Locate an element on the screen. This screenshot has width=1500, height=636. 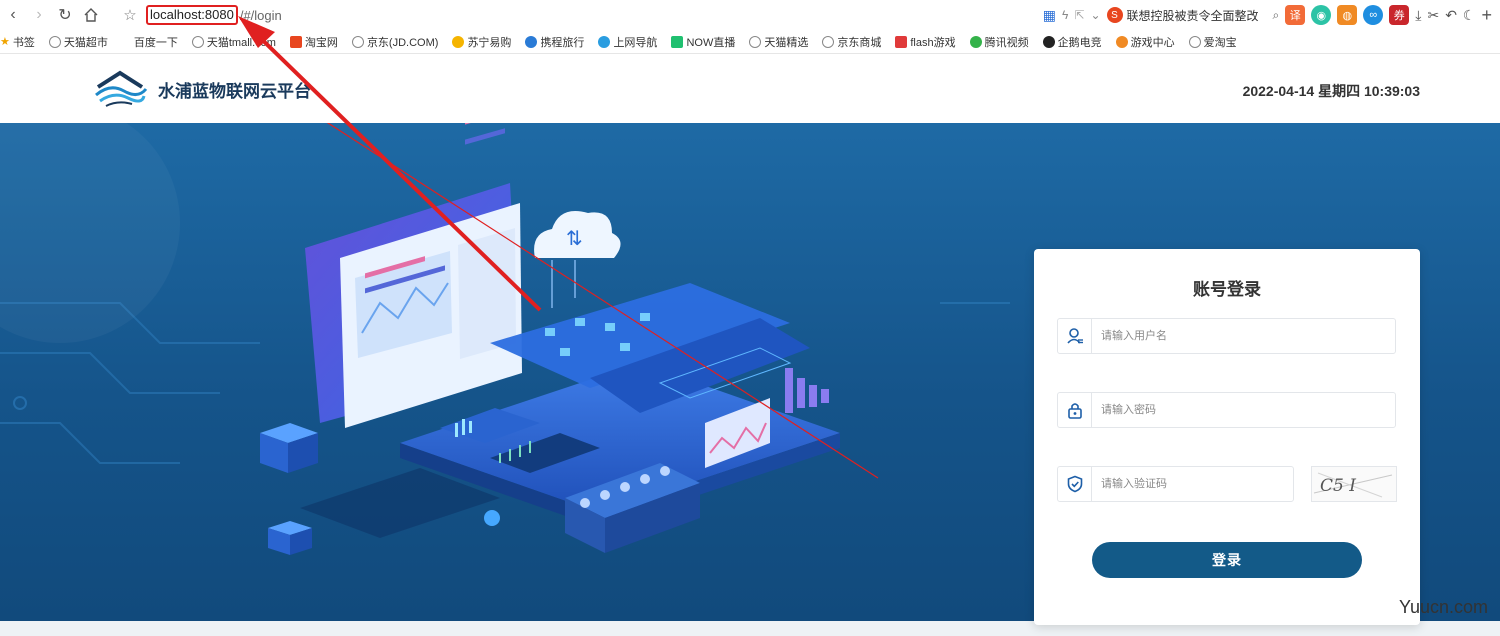
bookmark-item: 苏宁易购 is located at coordinates (481, 42).